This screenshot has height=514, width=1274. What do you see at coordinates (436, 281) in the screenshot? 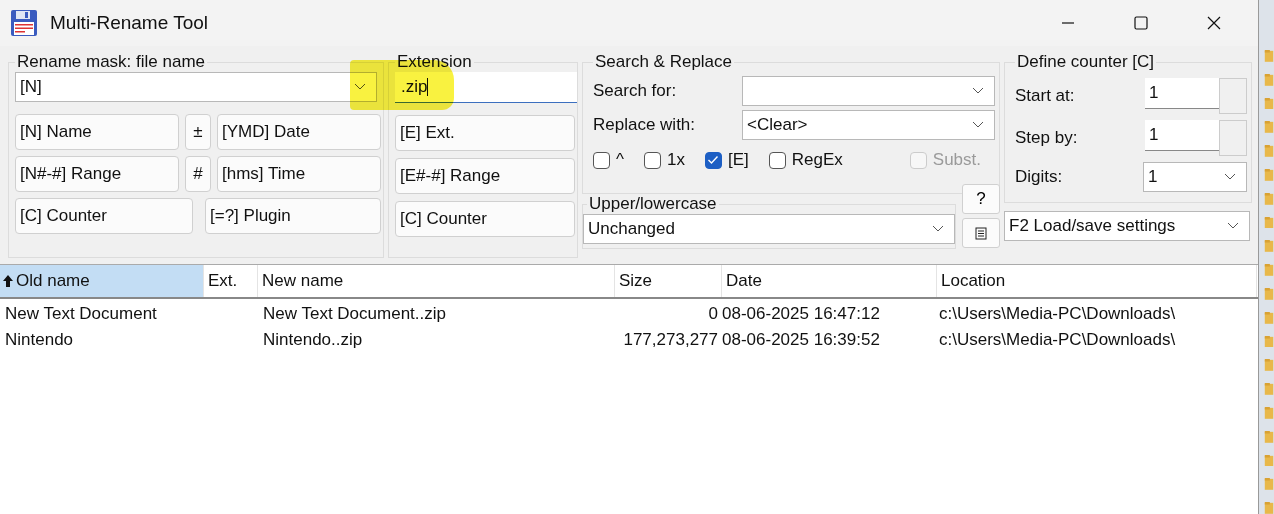
I see `column-header: New name` at bounding box center [436, 281].